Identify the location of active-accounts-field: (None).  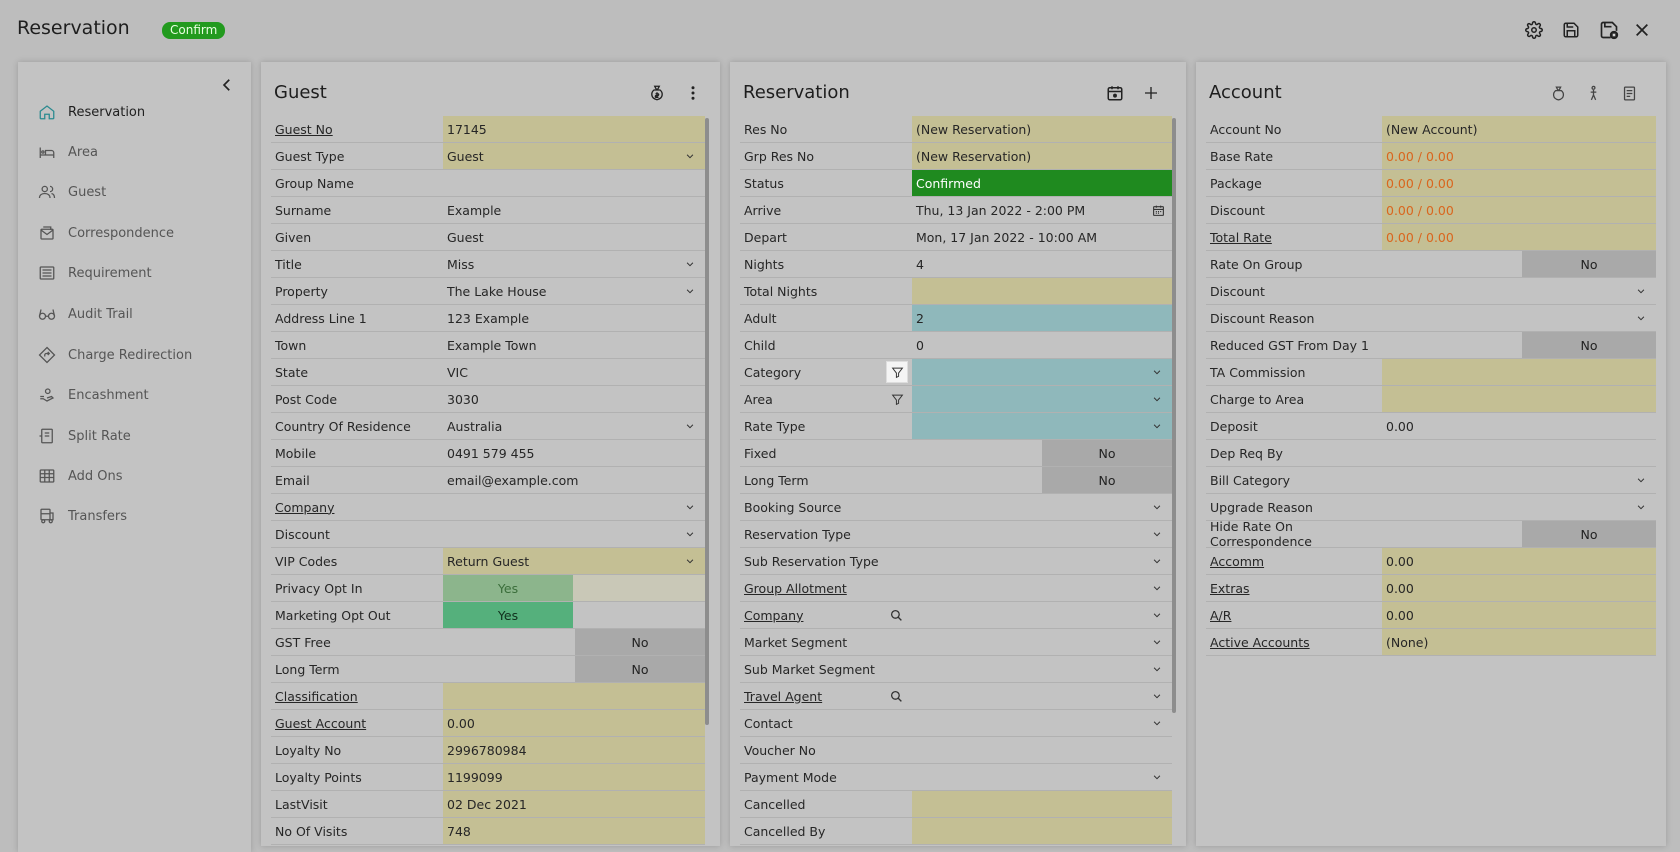
(1519, 642).